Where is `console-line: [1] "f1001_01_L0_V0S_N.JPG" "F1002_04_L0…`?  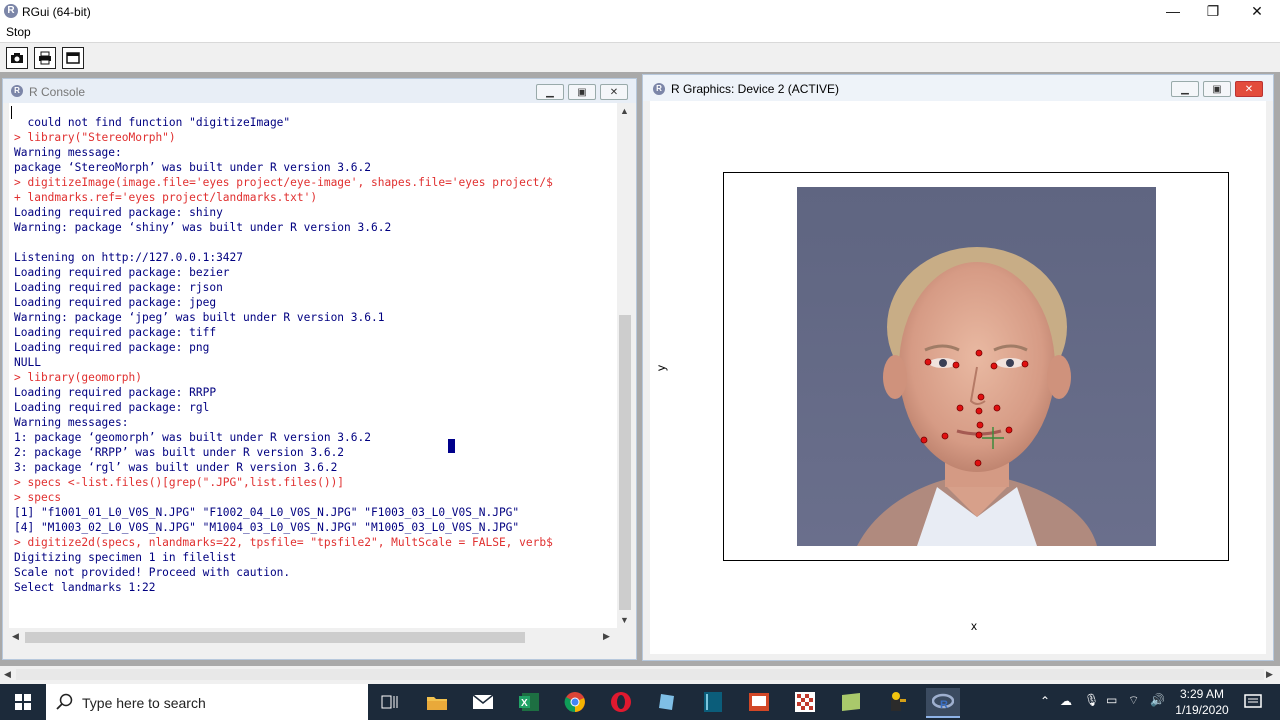
console-line: [1] "f1001_01_L0_V0S_N.JPG" "F1002_04_L0… is located at coordinates (267, 512).